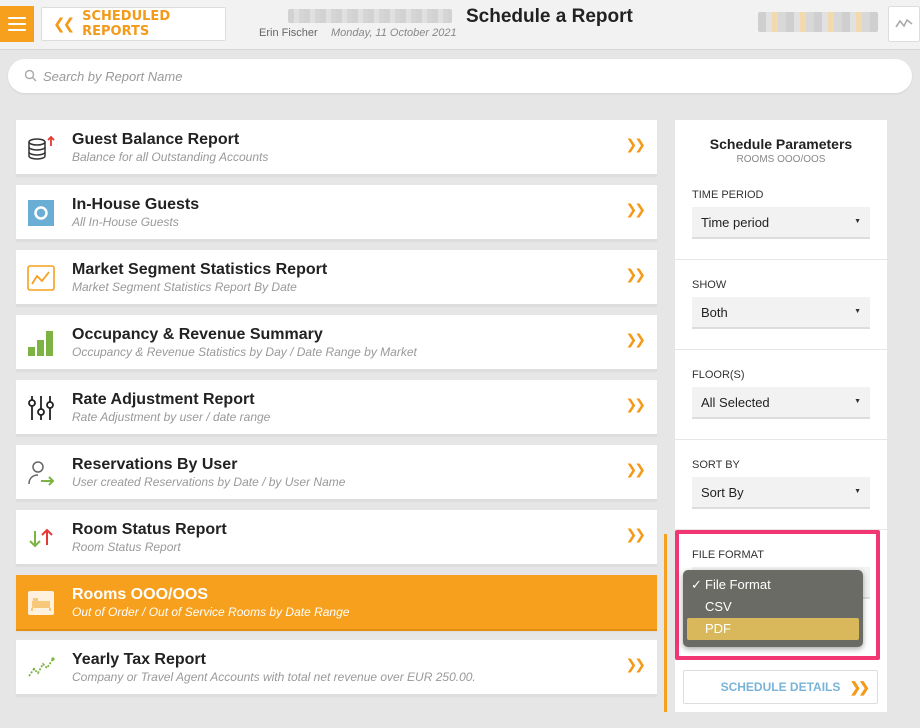 The height and width of the screenshot is (728, 920). I want to click on trend-icon, so click(41, 668).